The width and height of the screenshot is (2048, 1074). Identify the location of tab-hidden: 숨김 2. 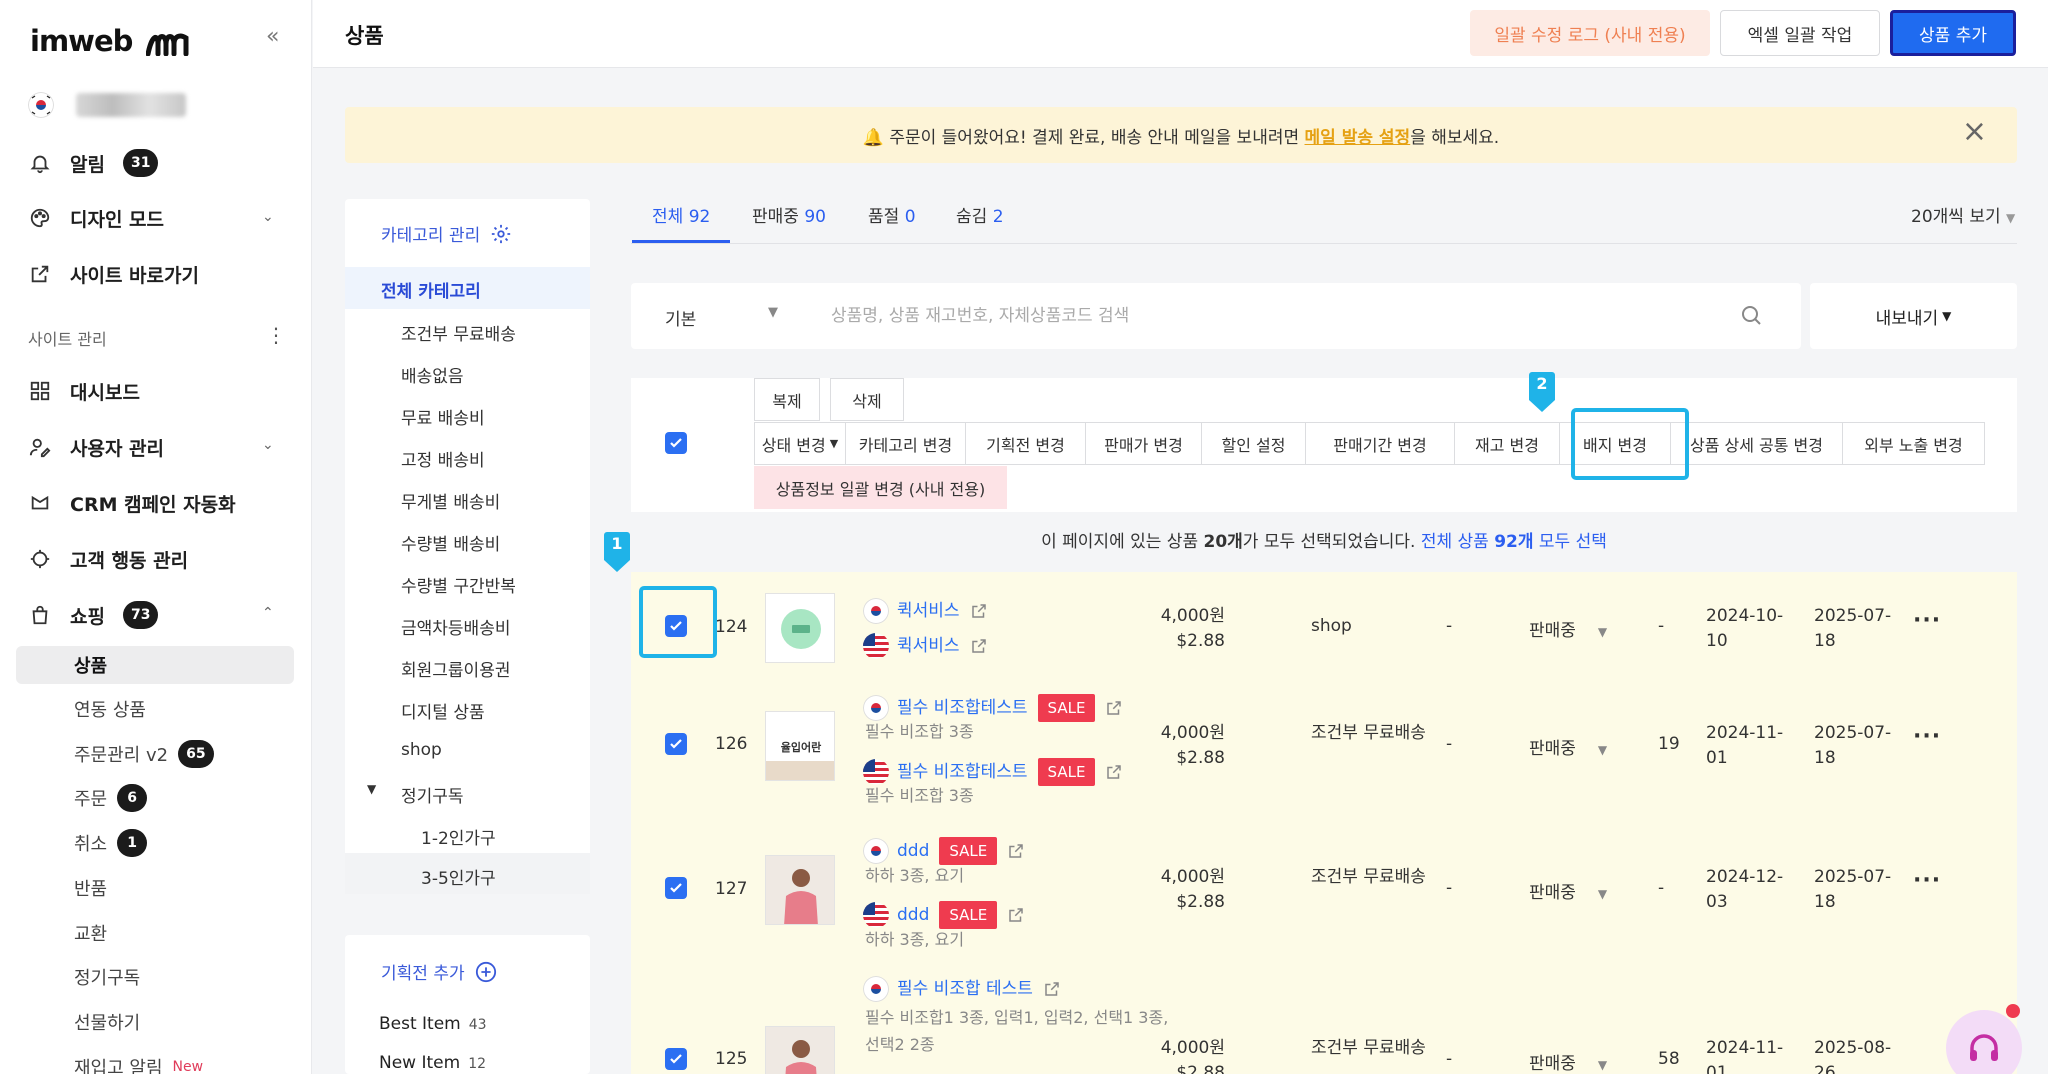
(980, 214).